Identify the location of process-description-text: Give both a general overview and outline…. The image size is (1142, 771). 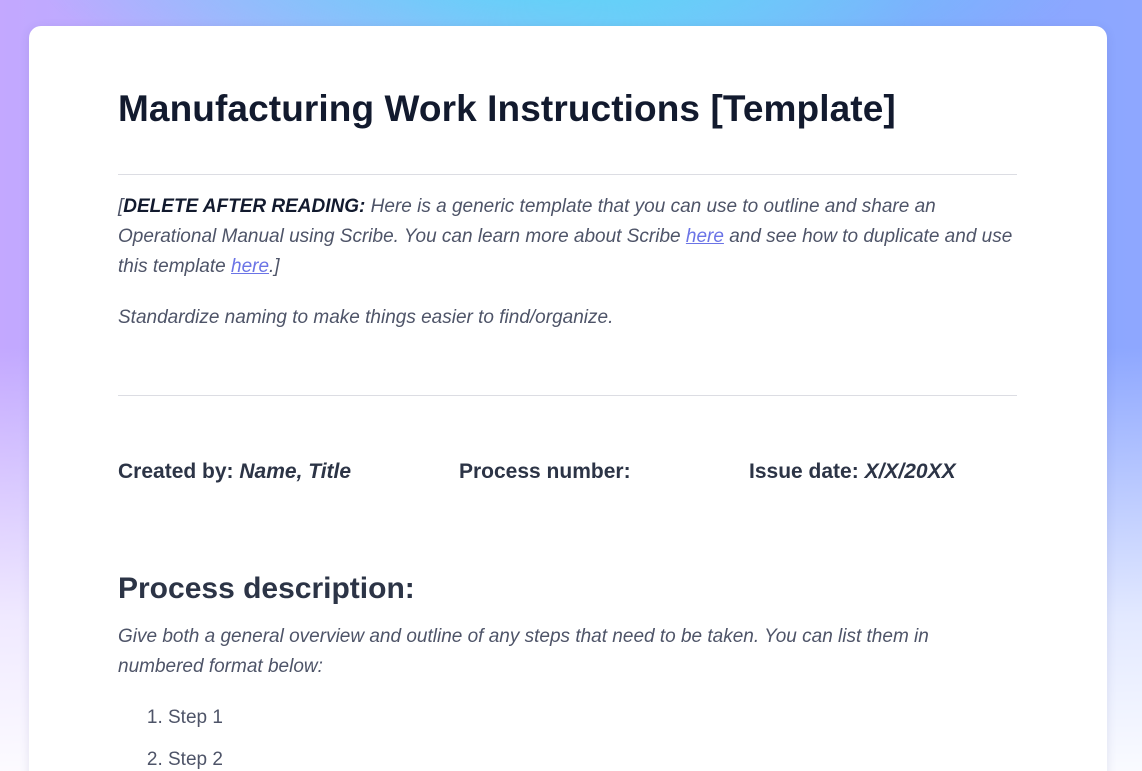
(523, 651).